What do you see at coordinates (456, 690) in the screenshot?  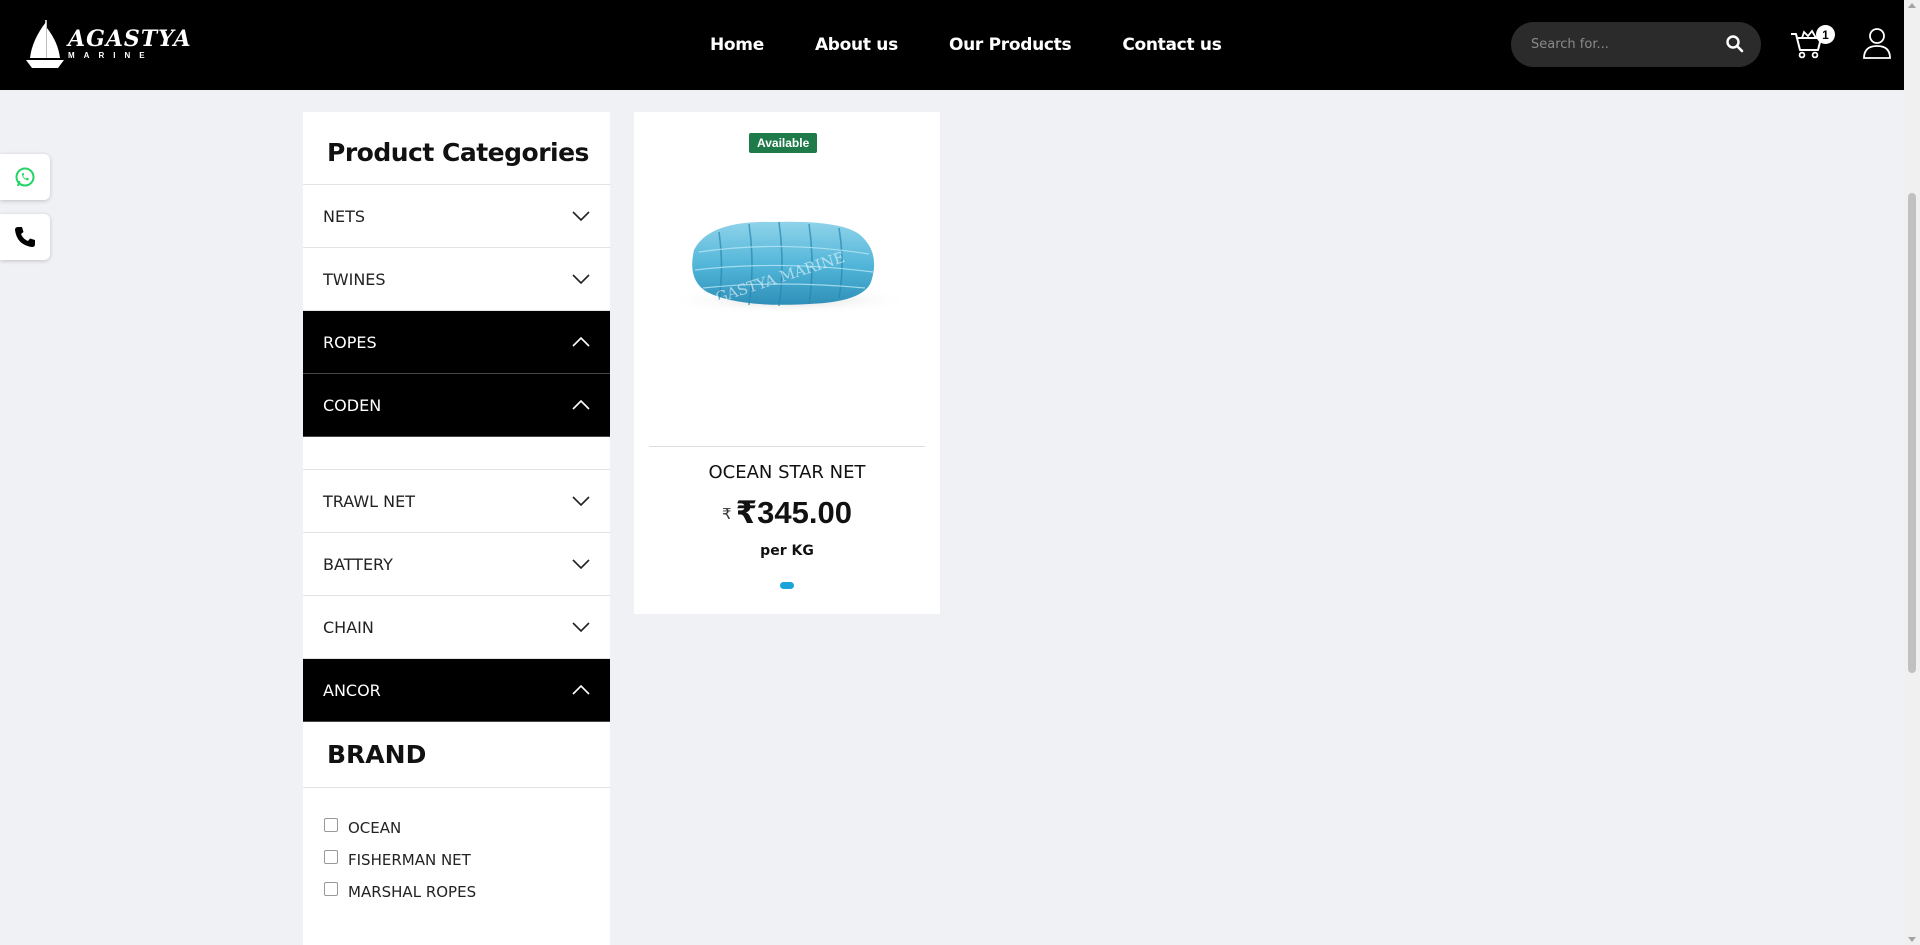 I see `category-ancor: ANCOR` at bounding box center [456, 690].